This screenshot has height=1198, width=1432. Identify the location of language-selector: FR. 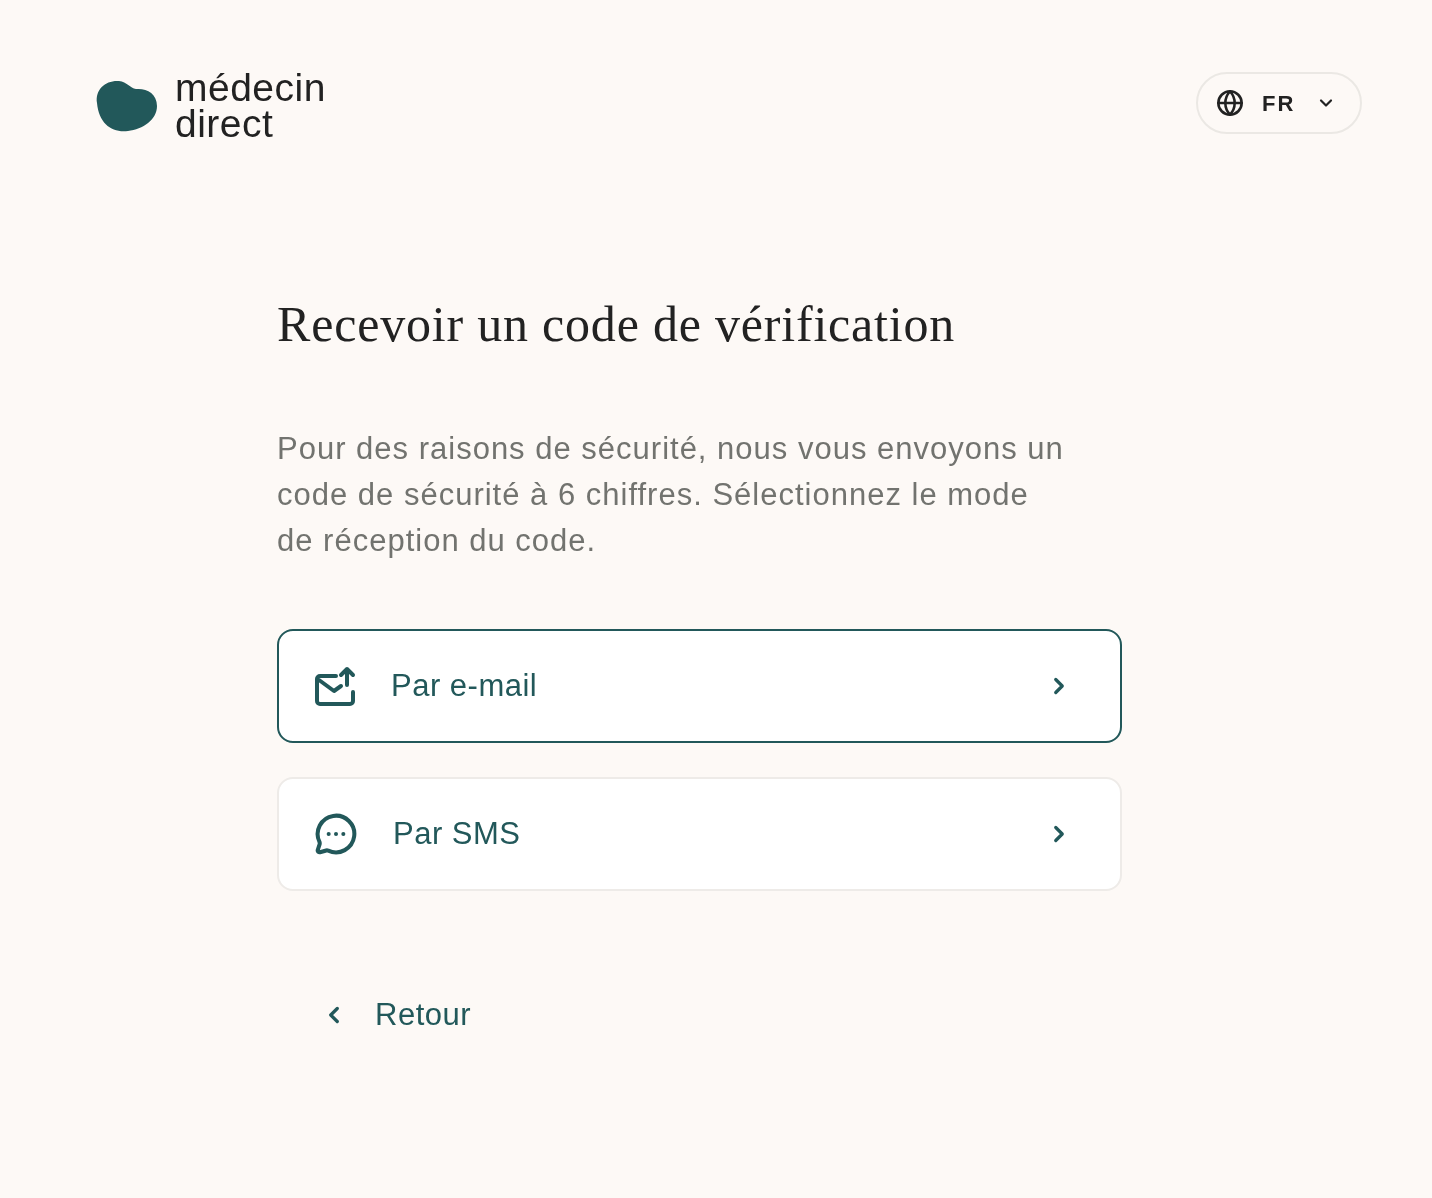
(1279, 103).